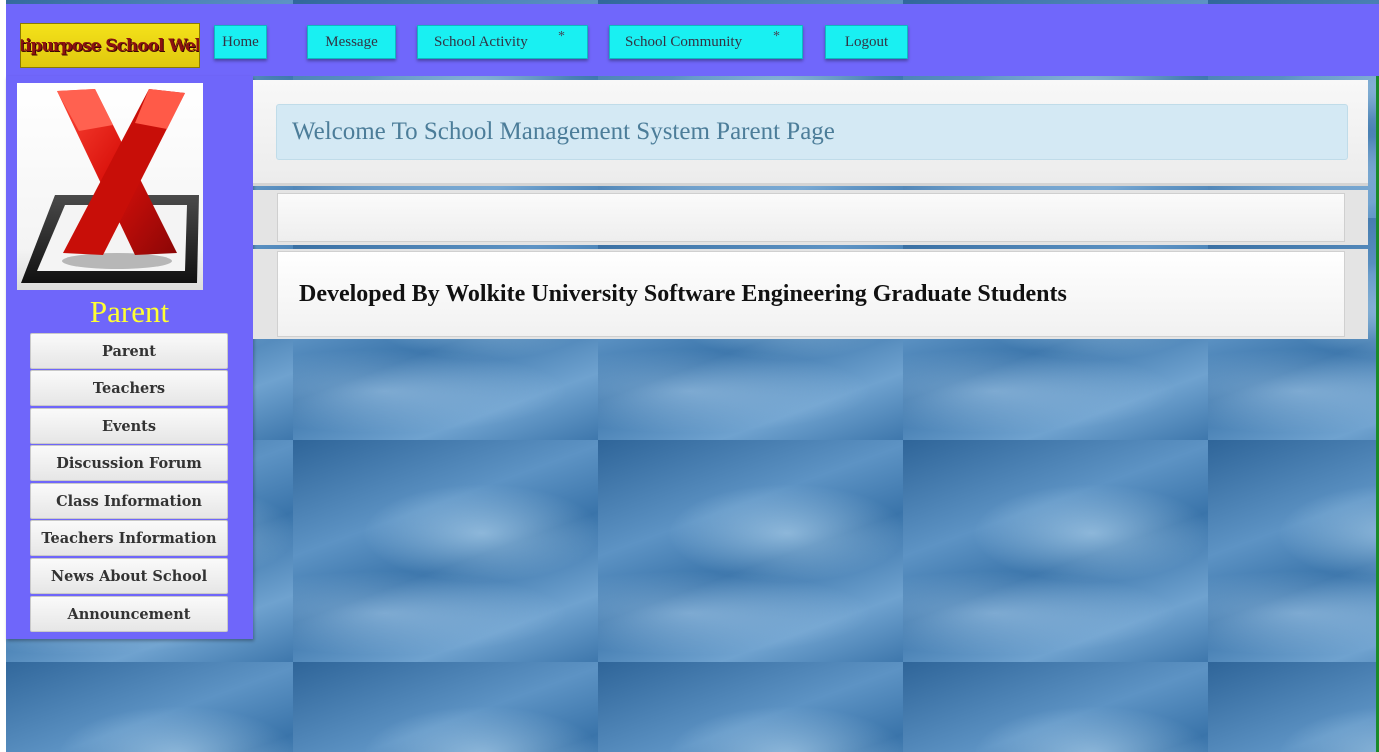 Image resolution: width=1379 pixels, height=752 pixels. I want to click on nav-message-label: Message, so click(351, 41).